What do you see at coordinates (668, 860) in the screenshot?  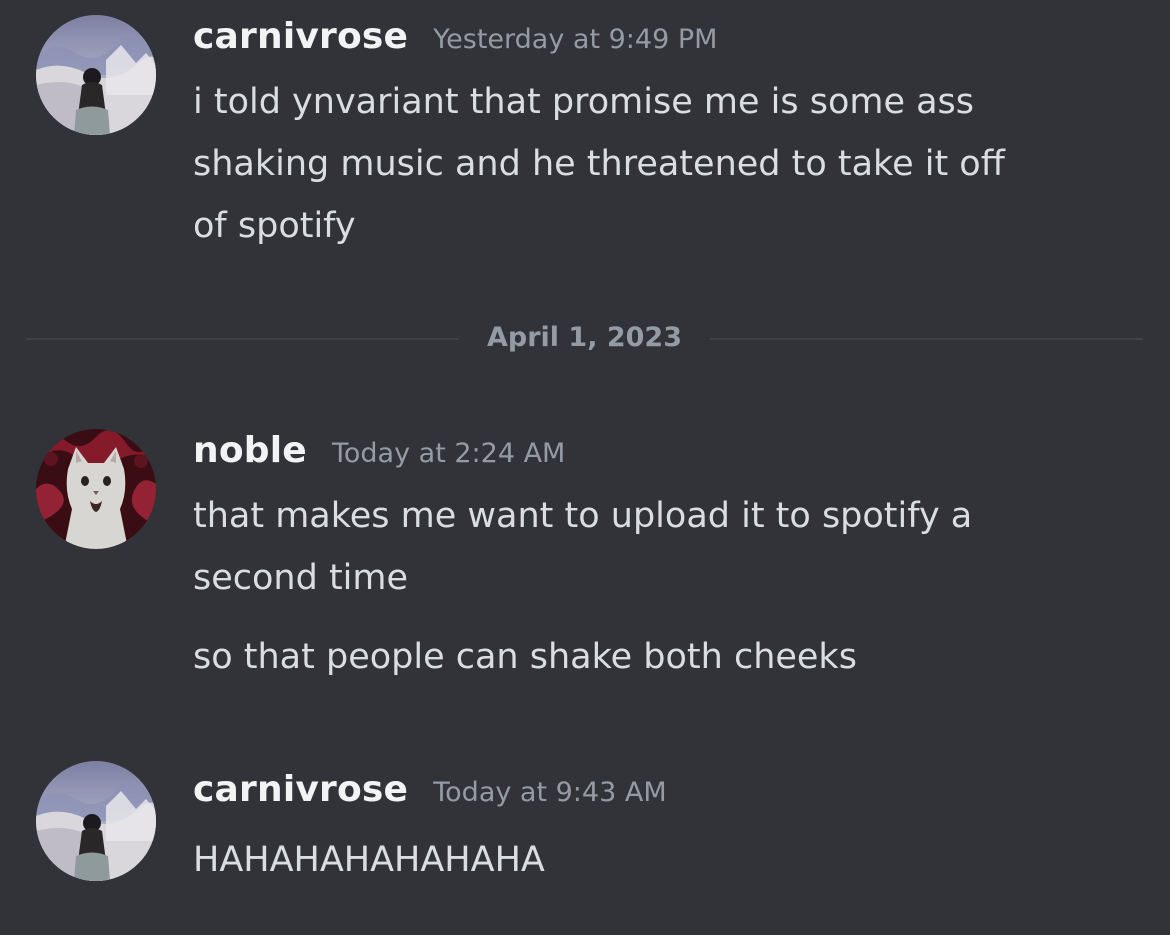 I see `message-content: HAHAHAHAHAHAHA` at bounding box center [668, 860].